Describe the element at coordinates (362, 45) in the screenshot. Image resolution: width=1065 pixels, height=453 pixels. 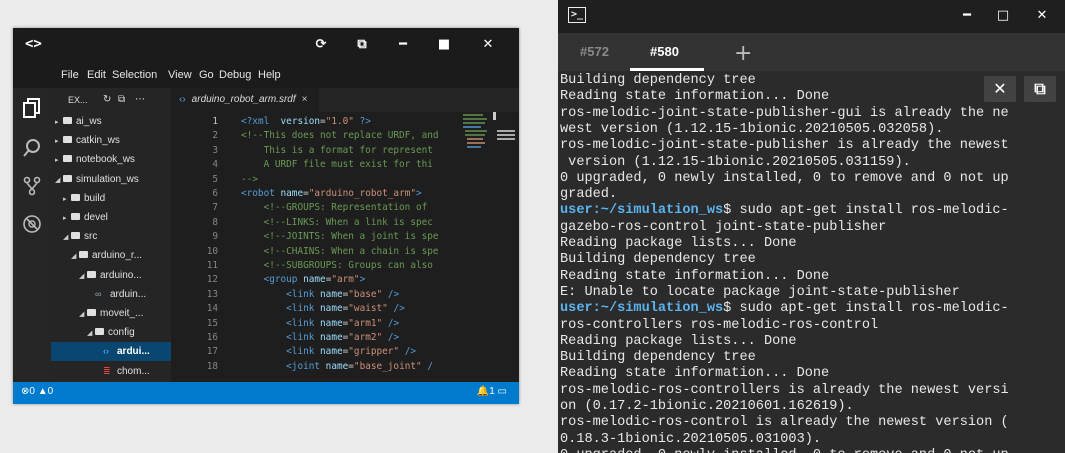
I see `restore-window-button: ⧉` at that location.